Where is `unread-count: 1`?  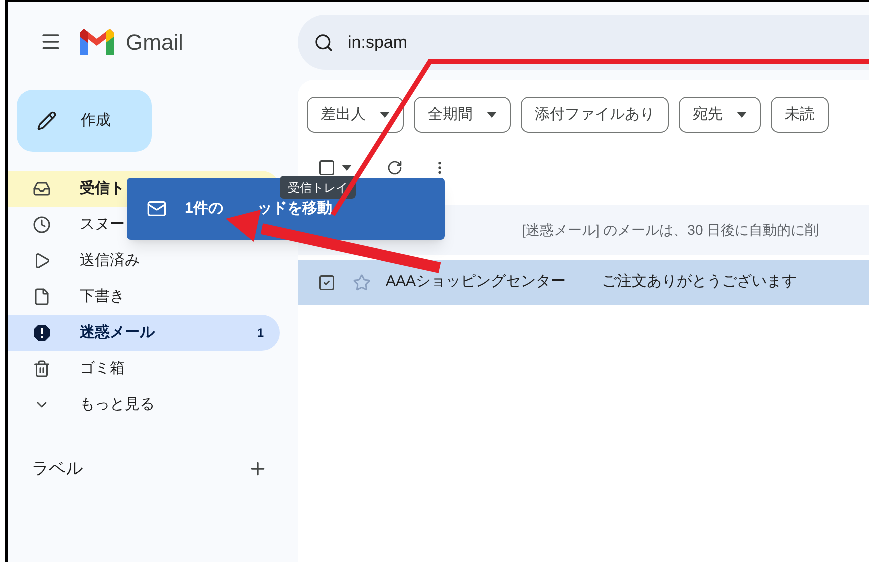 unread-count: 1 is located at coordinates (260, 333).